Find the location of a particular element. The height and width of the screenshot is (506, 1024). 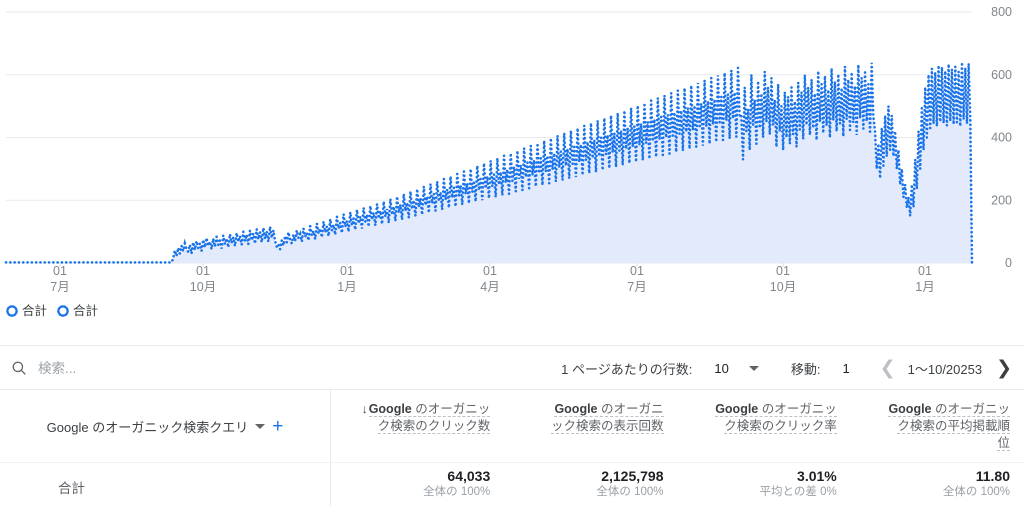

dimension-name: Google のオーガニック検索クエリ is located at coordinates (147, 427).